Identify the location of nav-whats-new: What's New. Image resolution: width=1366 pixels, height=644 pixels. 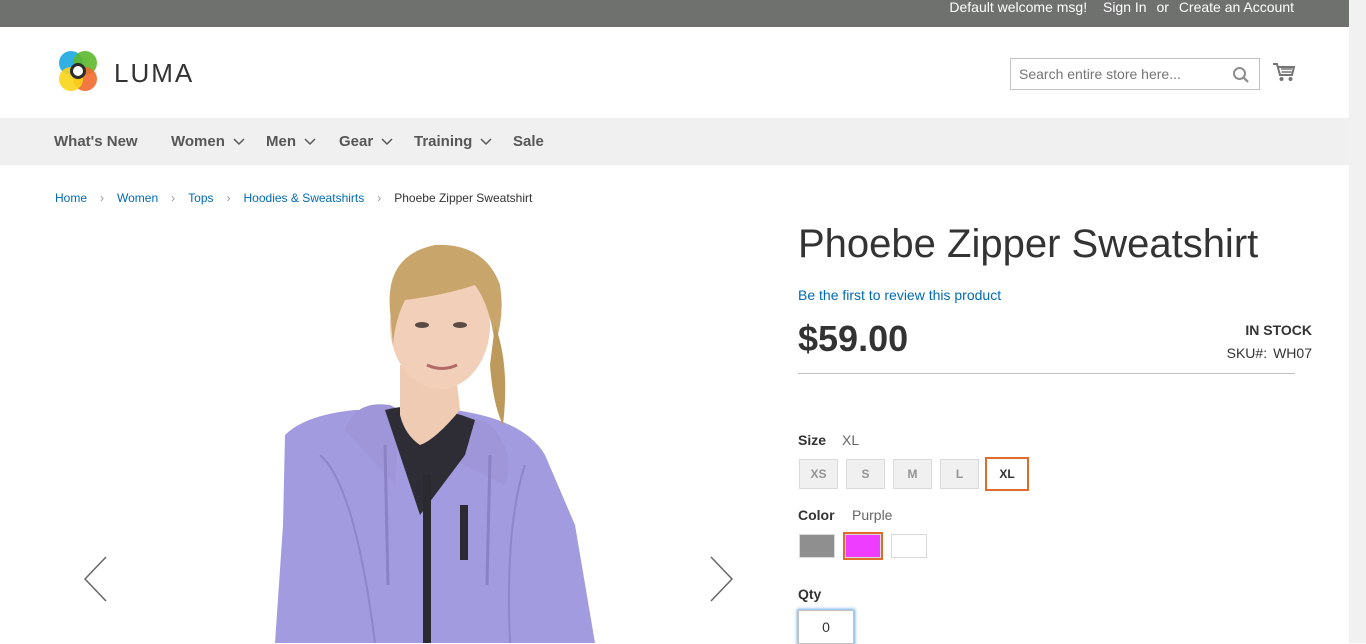
(96, 141).